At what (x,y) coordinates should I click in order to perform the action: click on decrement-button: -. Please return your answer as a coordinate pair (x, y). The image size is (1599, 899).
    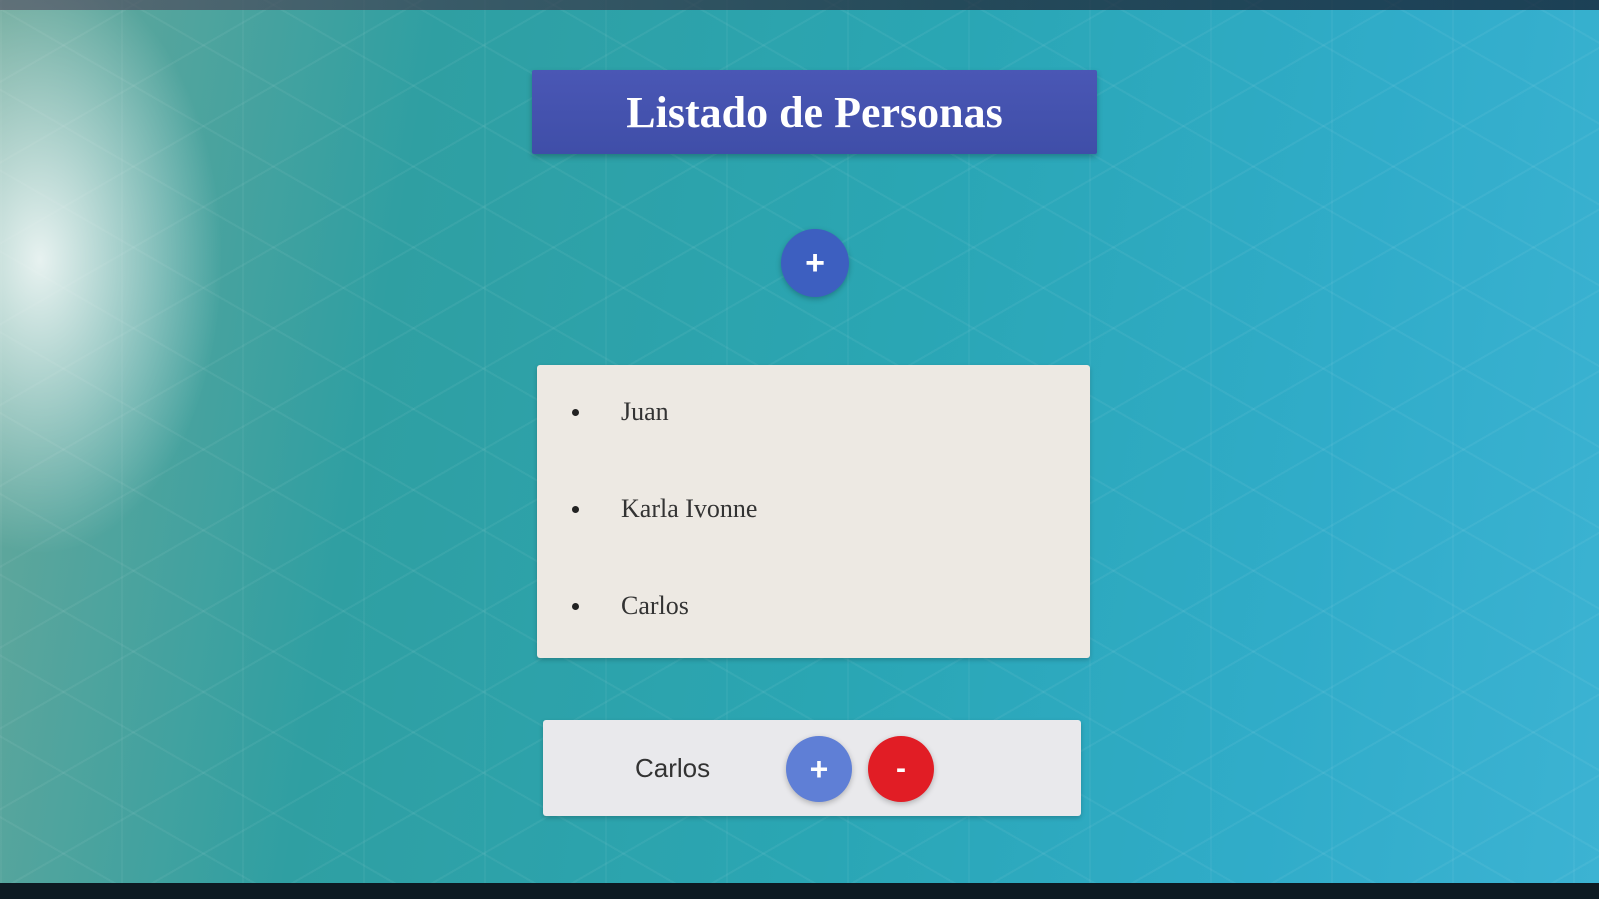
    Looking at the image, I should click on (901, 769).